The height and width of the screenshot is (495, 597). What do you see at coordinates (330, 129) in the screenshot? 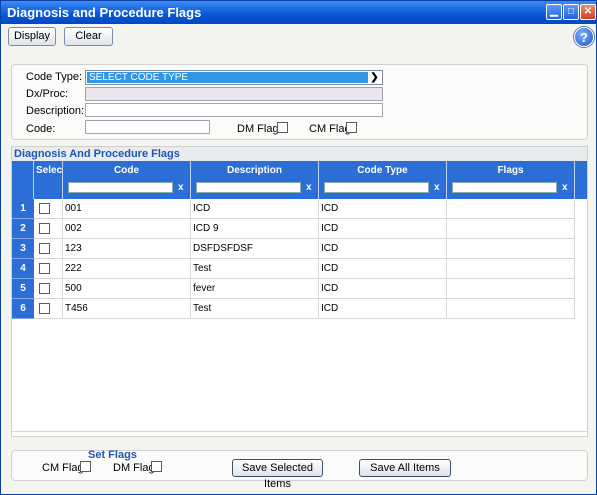
I see `cm-flag-label: CM Flag` at bounding box center [330, 129].